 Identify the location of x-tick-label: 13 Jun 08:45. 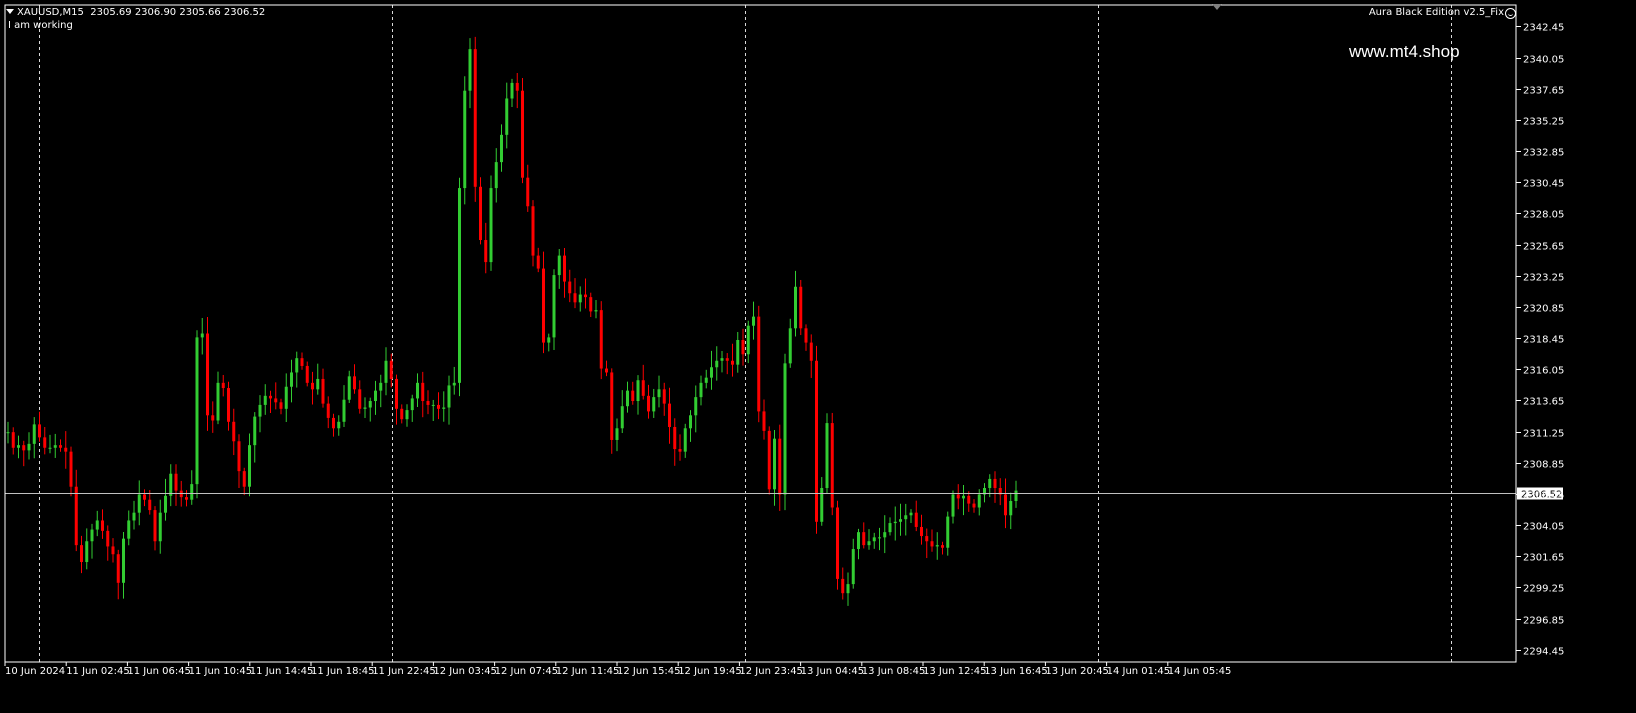
(894, 671).